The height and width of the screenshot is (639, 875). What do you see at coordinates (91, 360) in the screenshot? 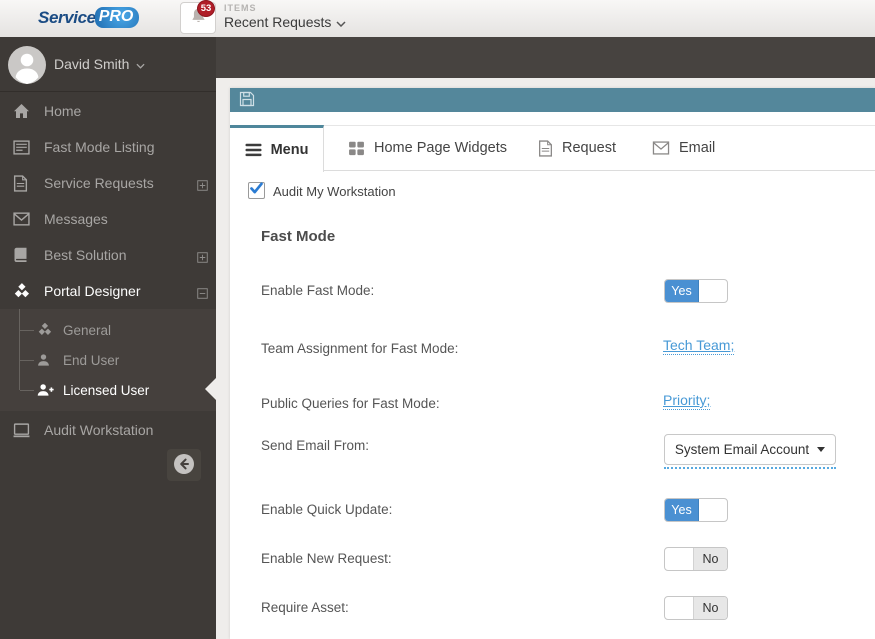
I see `submenu-item-label: End User` at bounding box center [91, 360].